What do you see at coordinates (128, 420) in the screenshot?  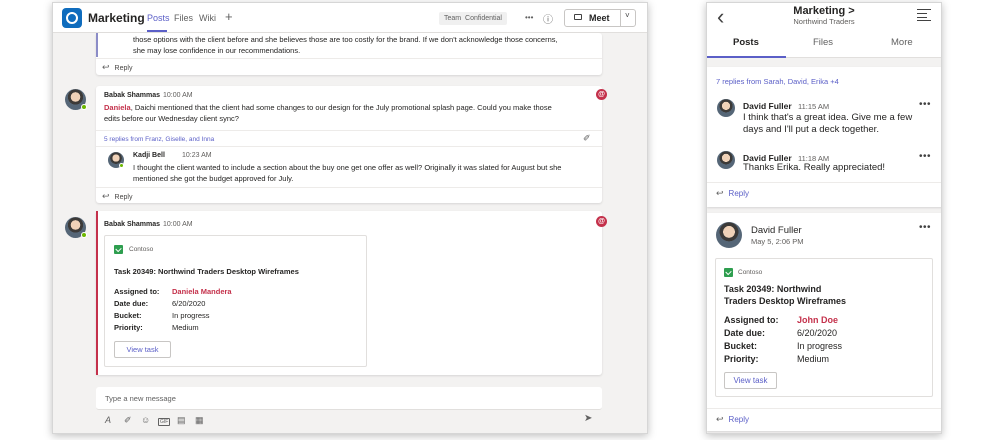 I see `attach-icon: ✐` at bounding box center [128, 420].